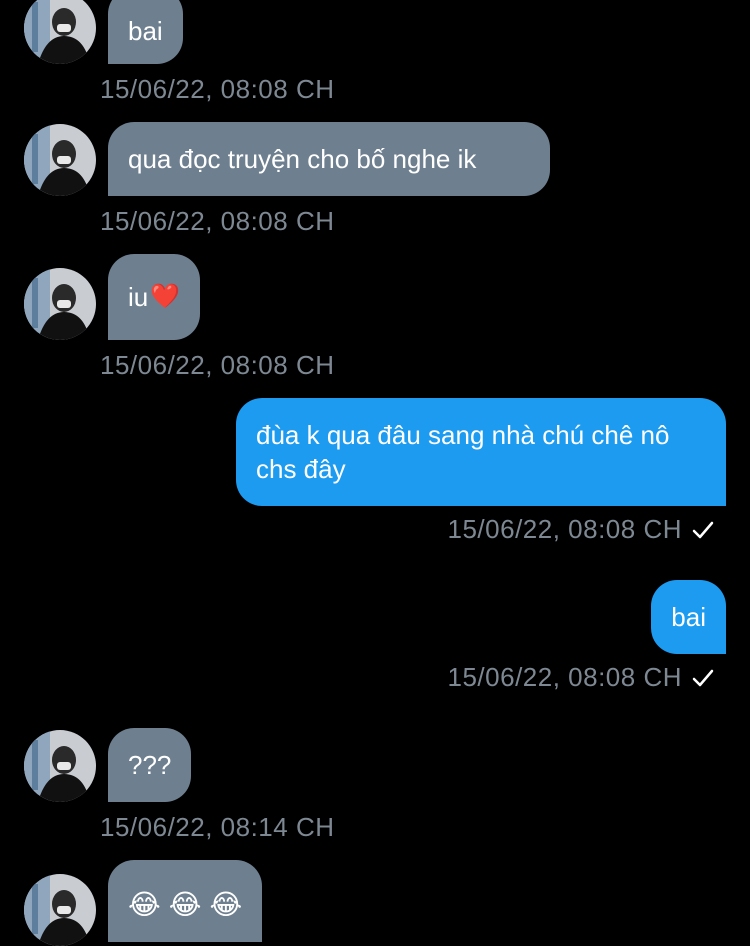 Image resolution: width=750 pixels, height=946 pixels. I want to click on incoming-message-bubble: iu ❤️, so click(154, 297).